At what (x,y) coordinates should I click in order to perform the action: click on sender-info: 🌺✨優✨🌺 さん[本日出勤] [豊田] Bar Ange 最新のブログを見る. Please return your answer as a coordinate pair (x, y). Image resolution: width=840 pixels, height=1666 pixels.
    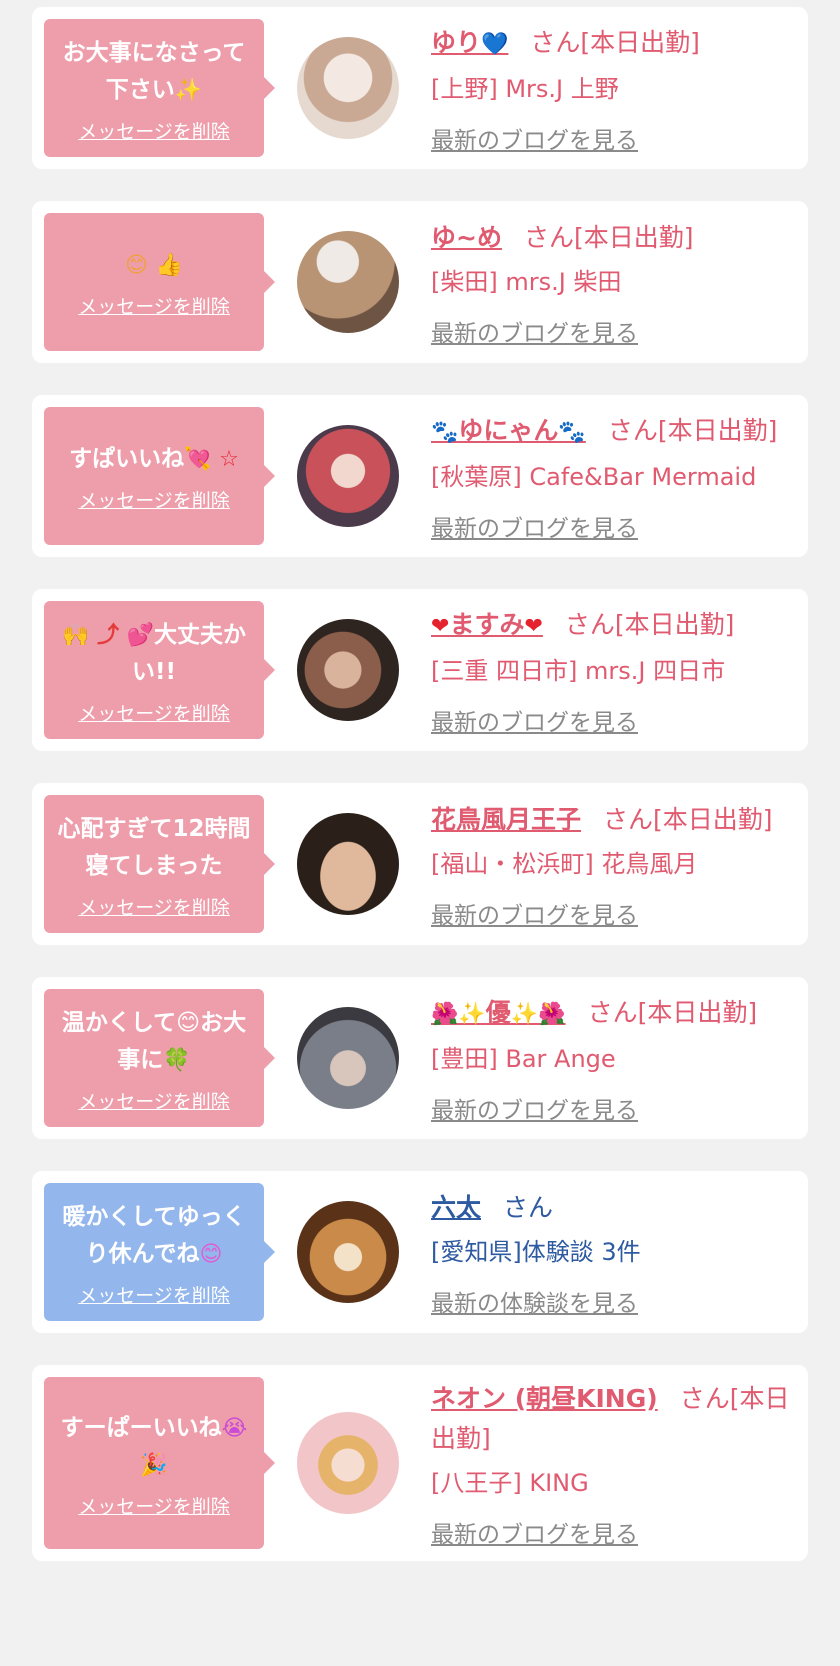
    Looking at the image, I should click on (613, 1058).